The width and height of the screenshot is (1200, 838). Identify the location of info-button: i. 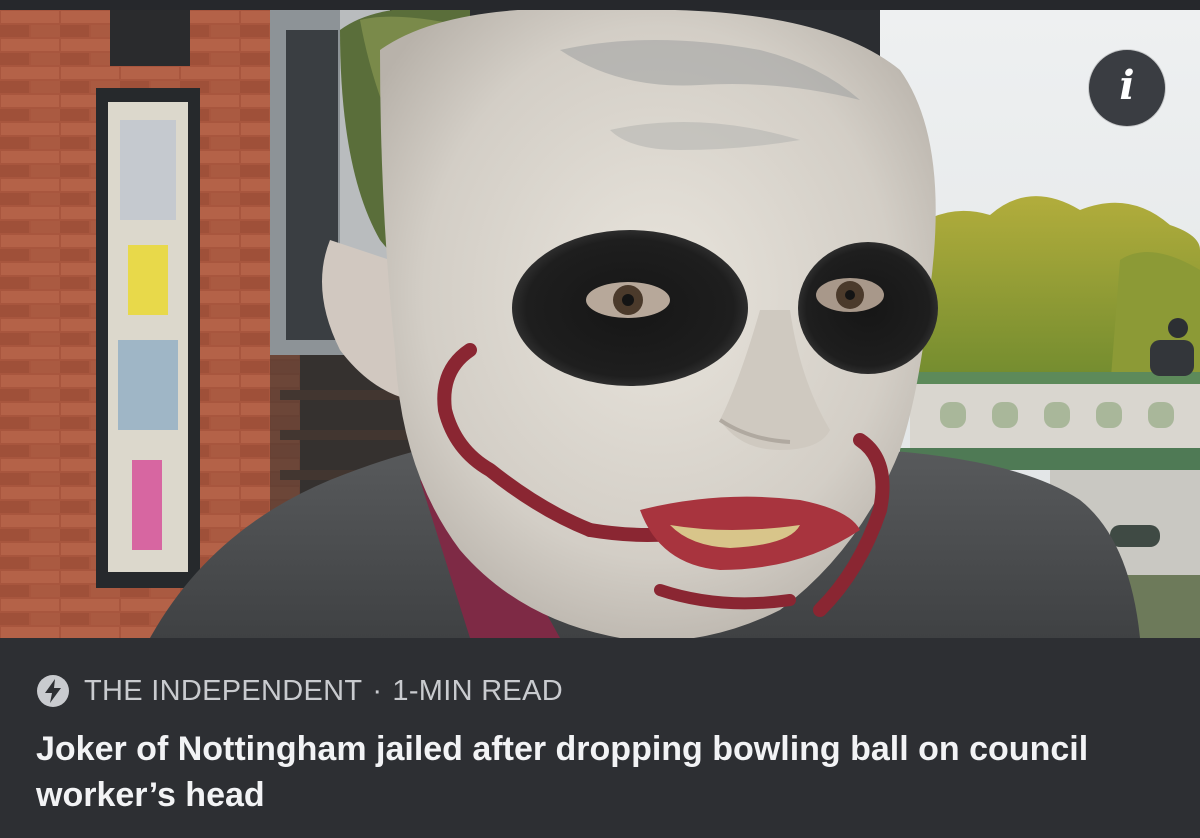
(1127, 88).